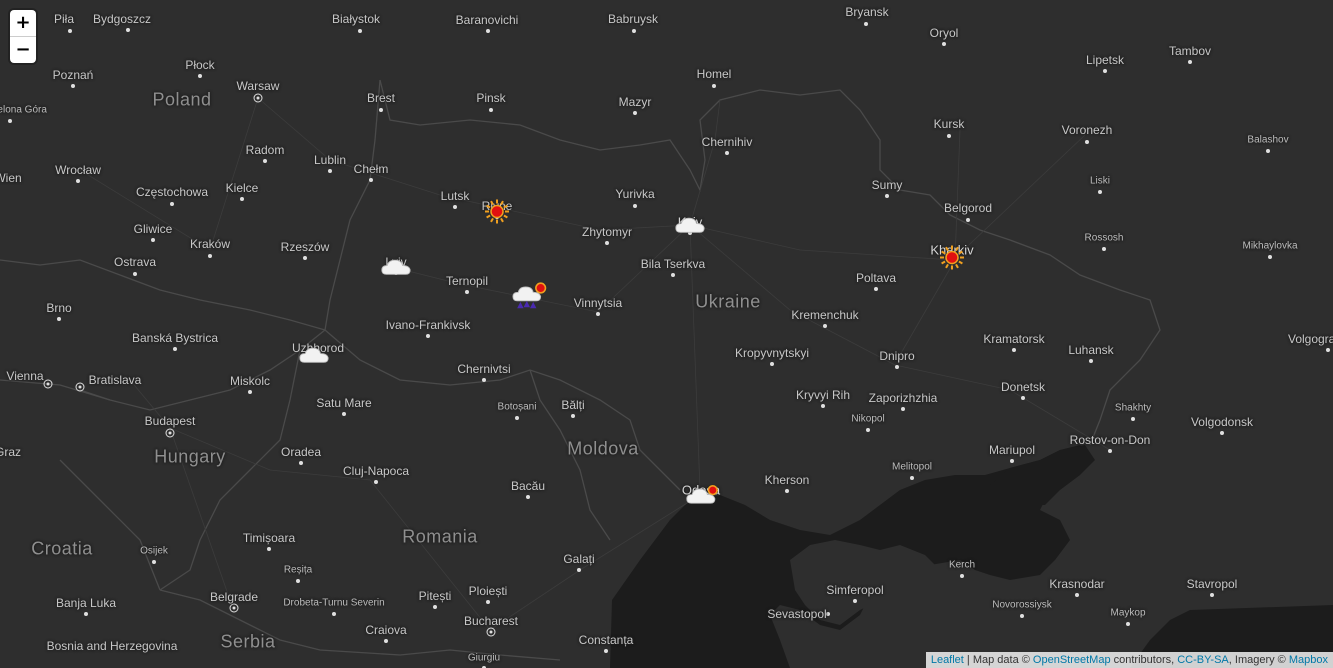 This screenshot has height=668, width=1333. Describe the element at coordinates (23, 50) in the screenshot. I see `zoom-out-button: −` at that location.